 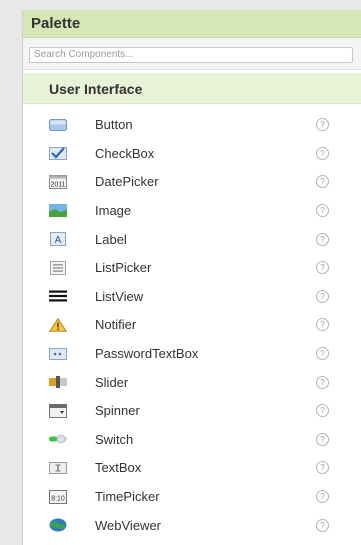 What do you see at coordinates (192, 153) in the screenshot?
I see `palette-item-checkbox: CheckBox ?` at bounding box center [192, 153].